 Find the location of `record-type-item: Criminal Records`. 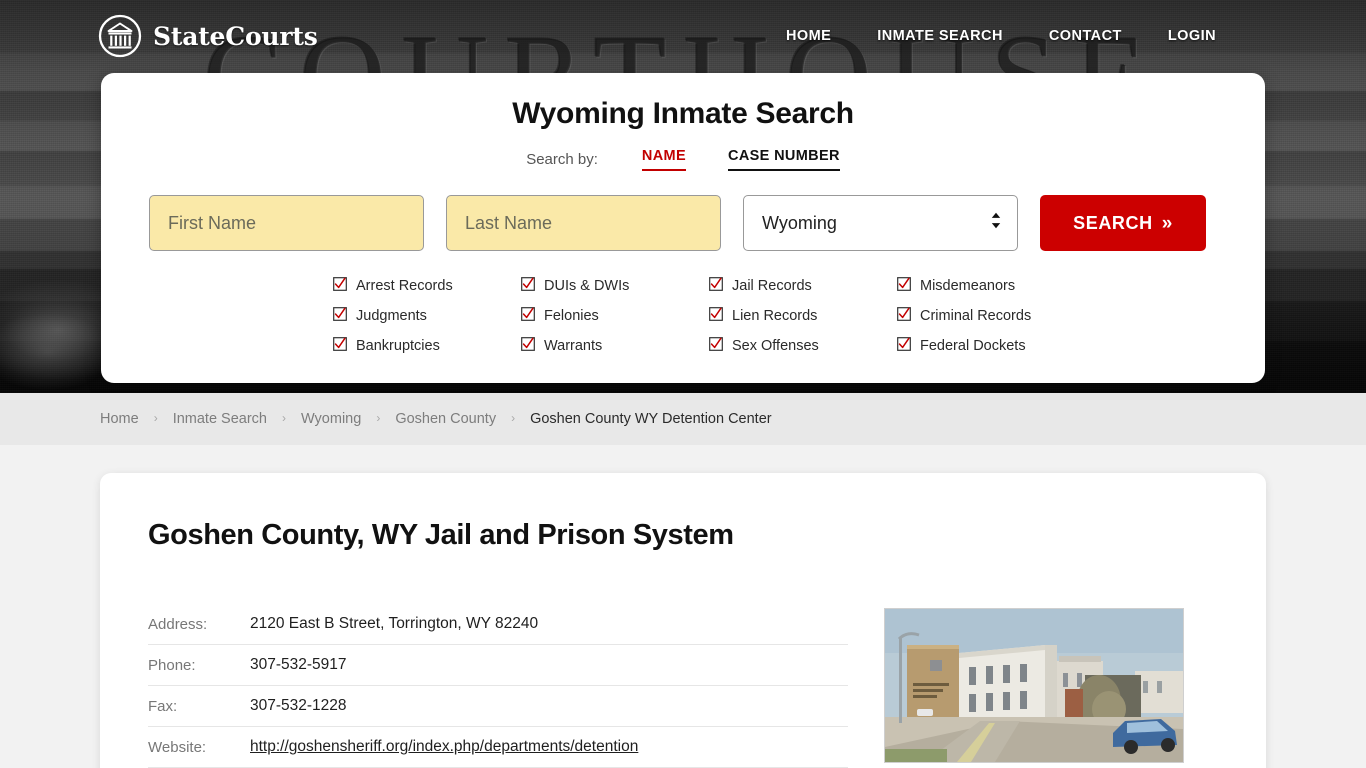

record-type-item: Criminal Records is located at coordinates (991, 316).